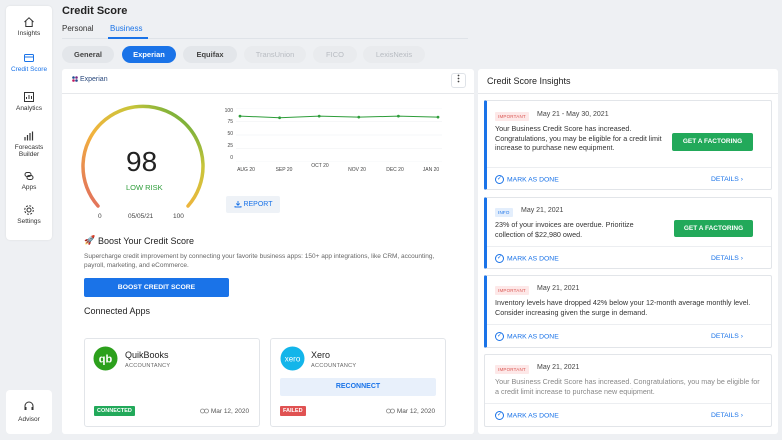 This screenshot has height=440, width=782. What do you see at coordinates (29, 33) in the screenshot?
I see `sidebar-item-label: Insights` at bounding box center [29, 33].